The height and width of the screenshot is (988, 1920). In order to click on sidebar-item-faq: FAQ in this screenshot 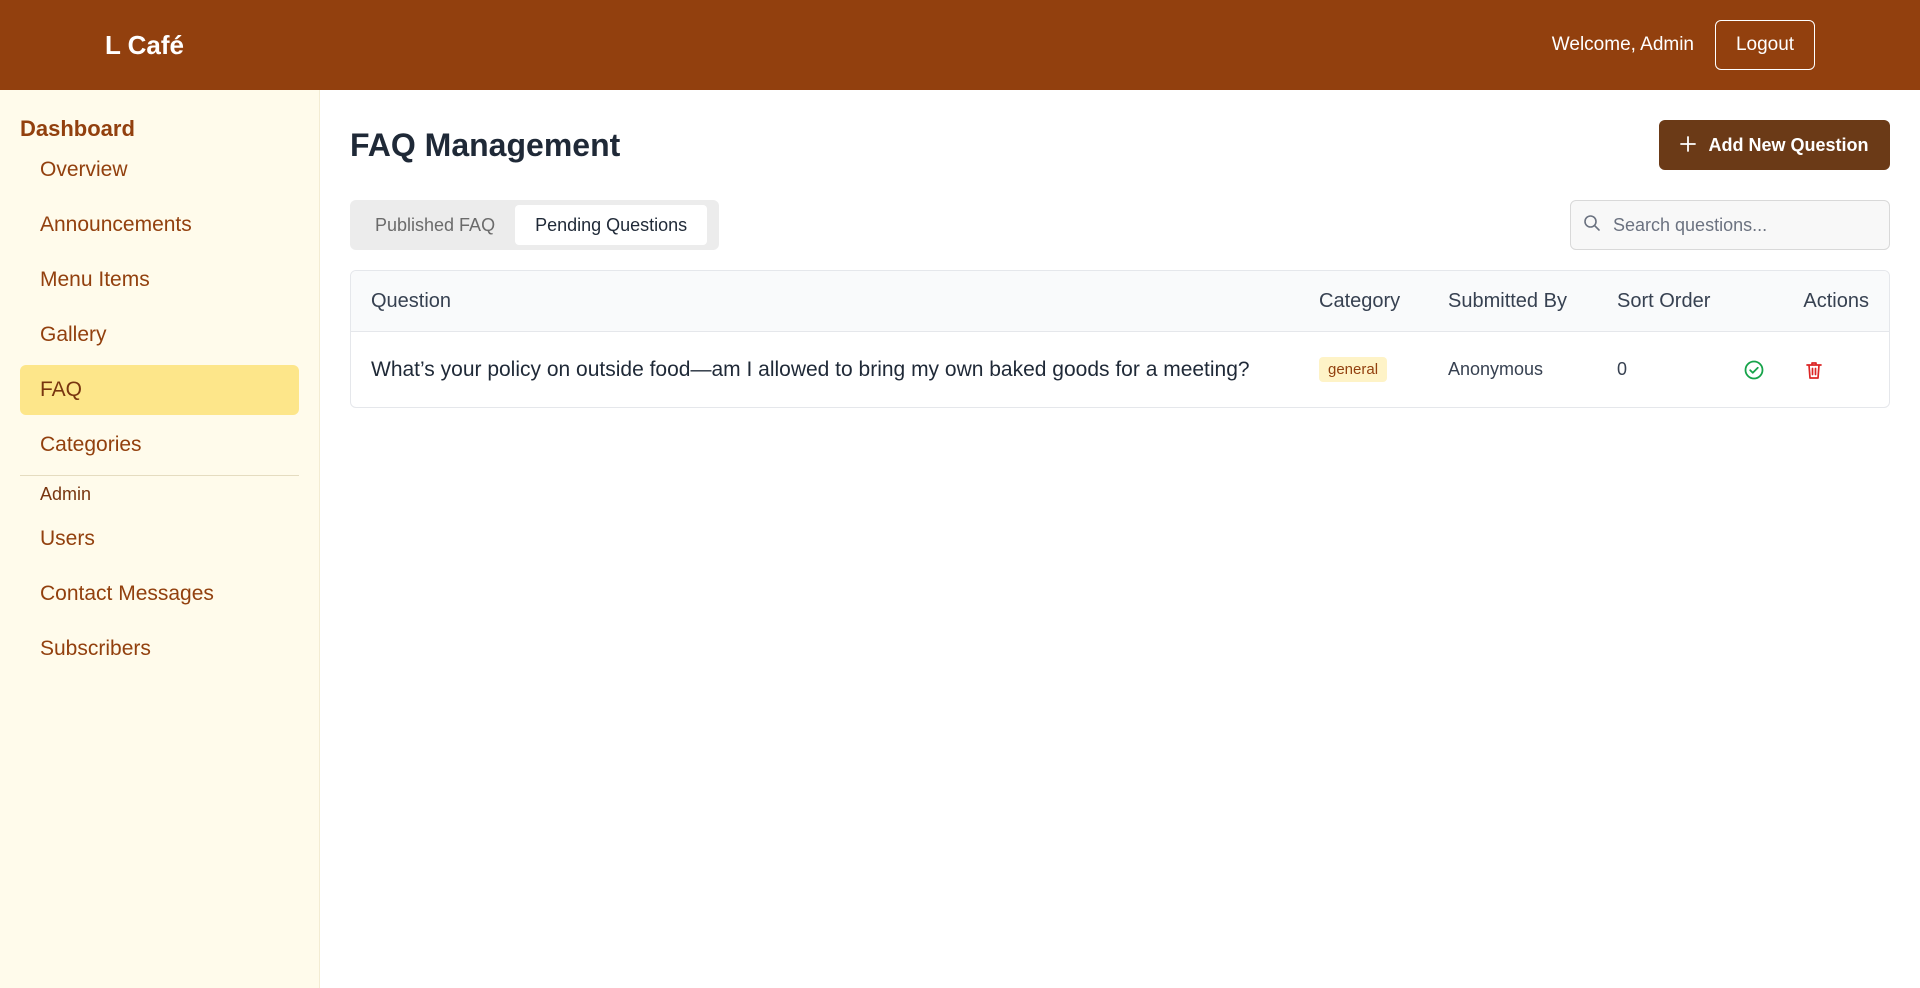, I will do `click(159, 390)`.